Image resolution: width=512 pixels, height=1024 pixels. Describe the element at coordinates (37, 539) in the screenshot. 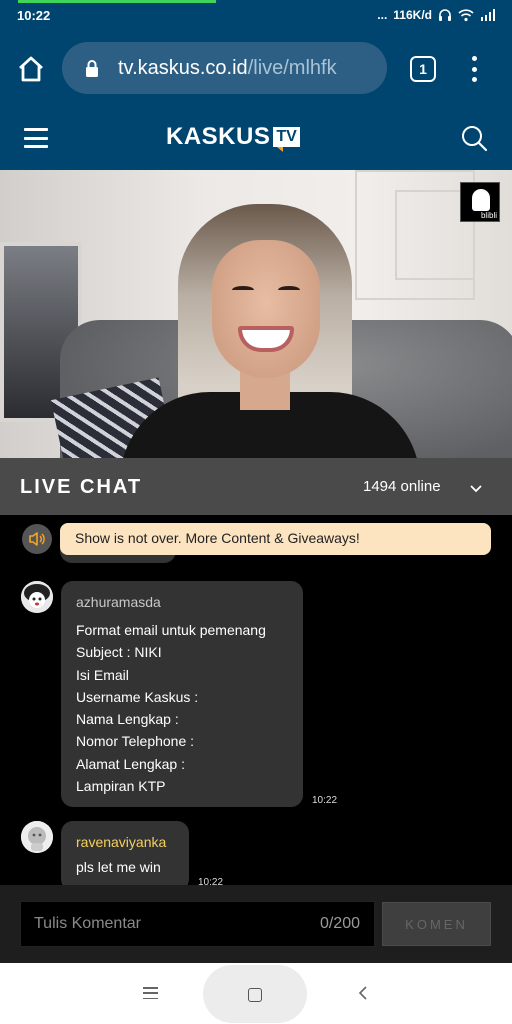

I see `speaker-icon` at that location.